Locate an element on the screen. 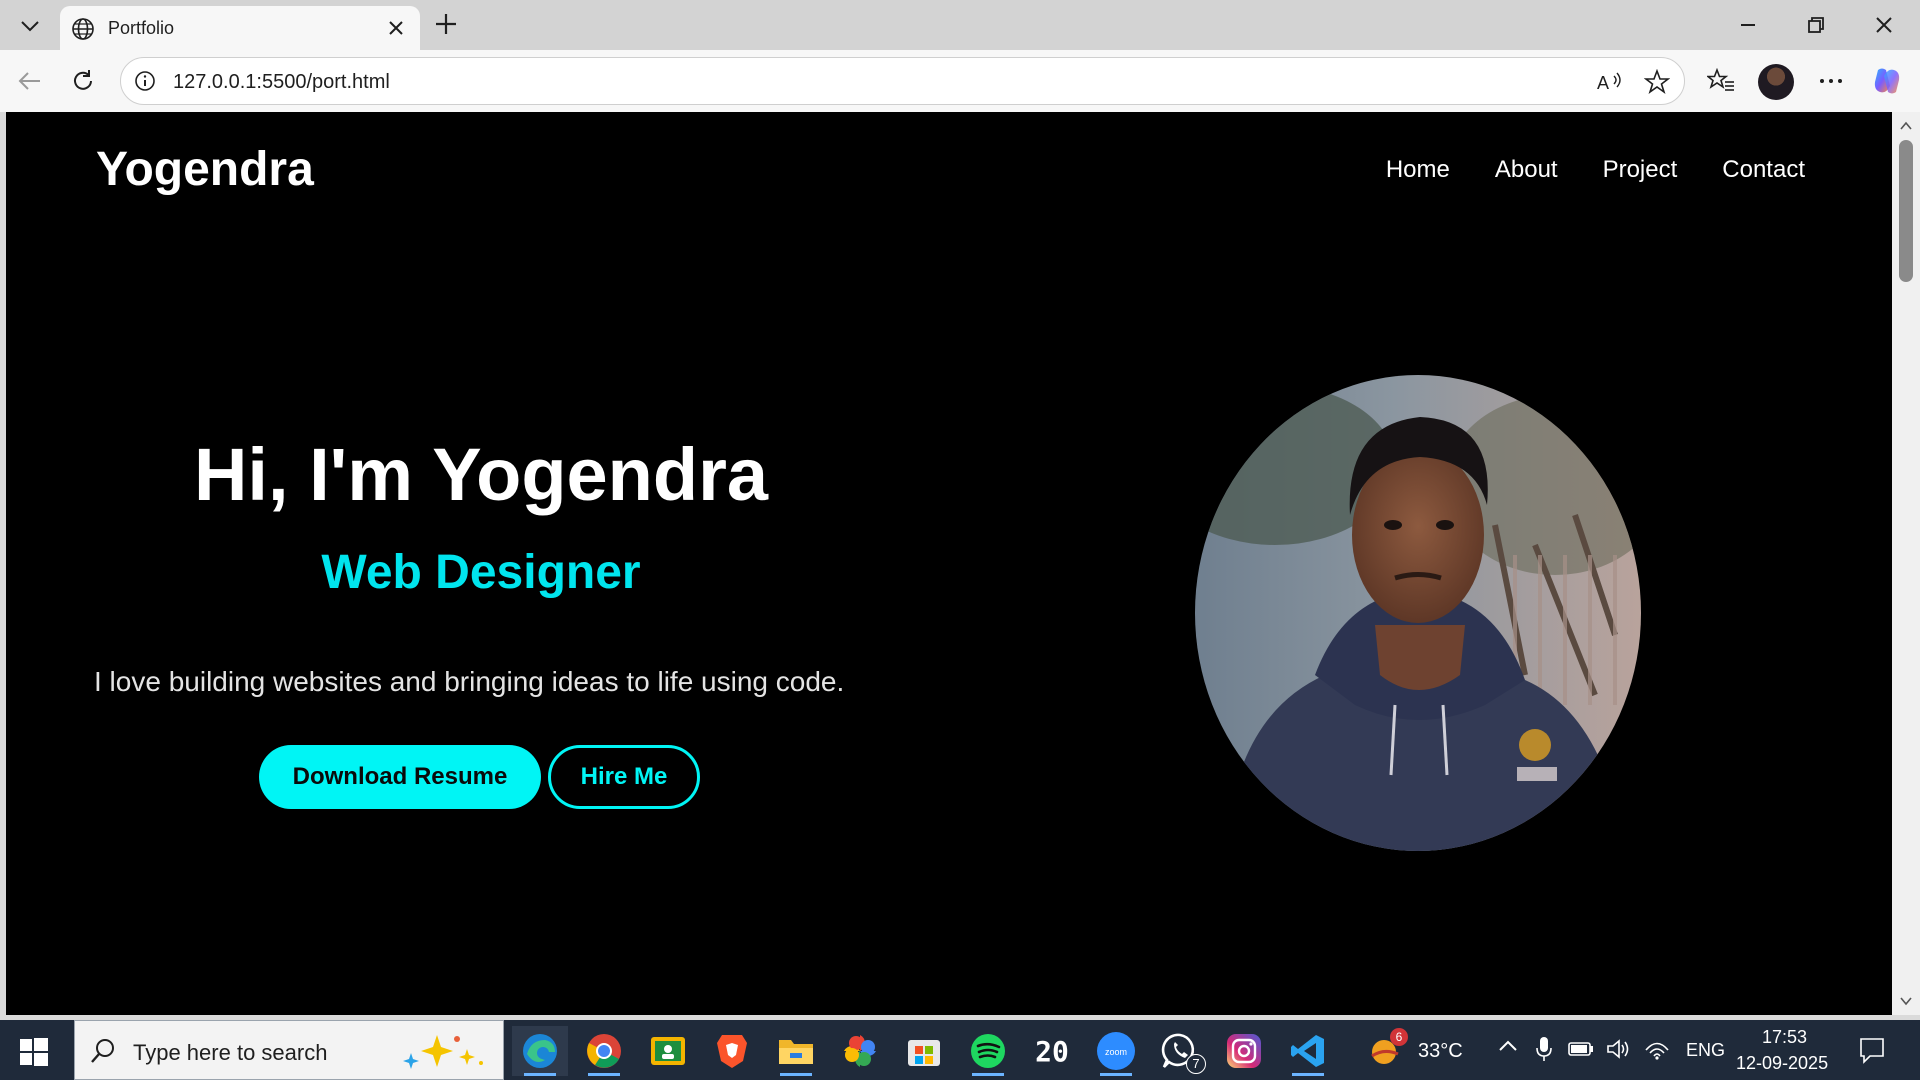  hero-role: Web Designer is located at coordinates (481, 572).